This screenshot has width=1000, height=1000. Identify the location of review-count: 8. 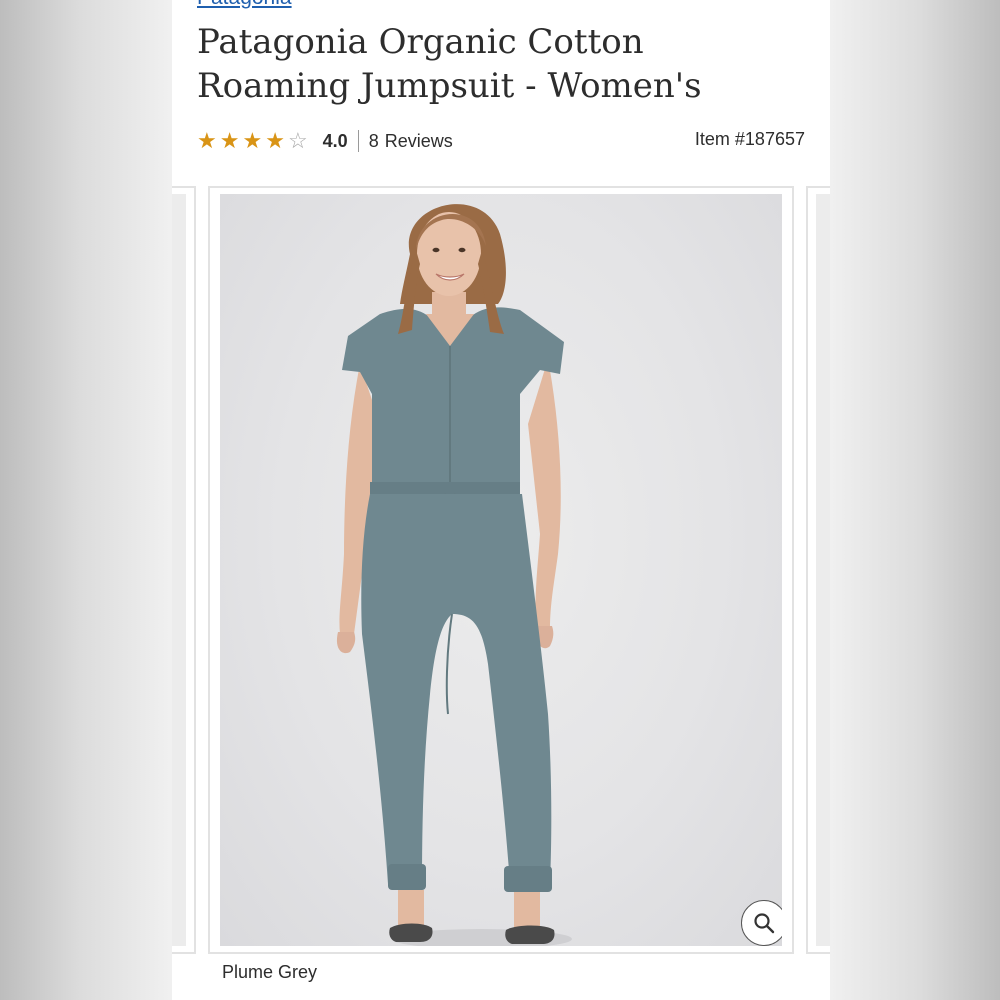
(373, 140).